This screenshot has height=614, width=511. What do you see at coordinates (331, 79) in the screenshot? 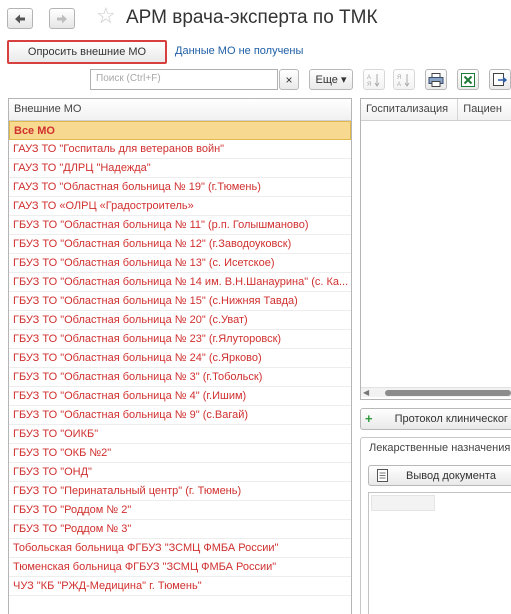
I see `more-menu-button: Еще ▾` at bounding box center [331, 79].